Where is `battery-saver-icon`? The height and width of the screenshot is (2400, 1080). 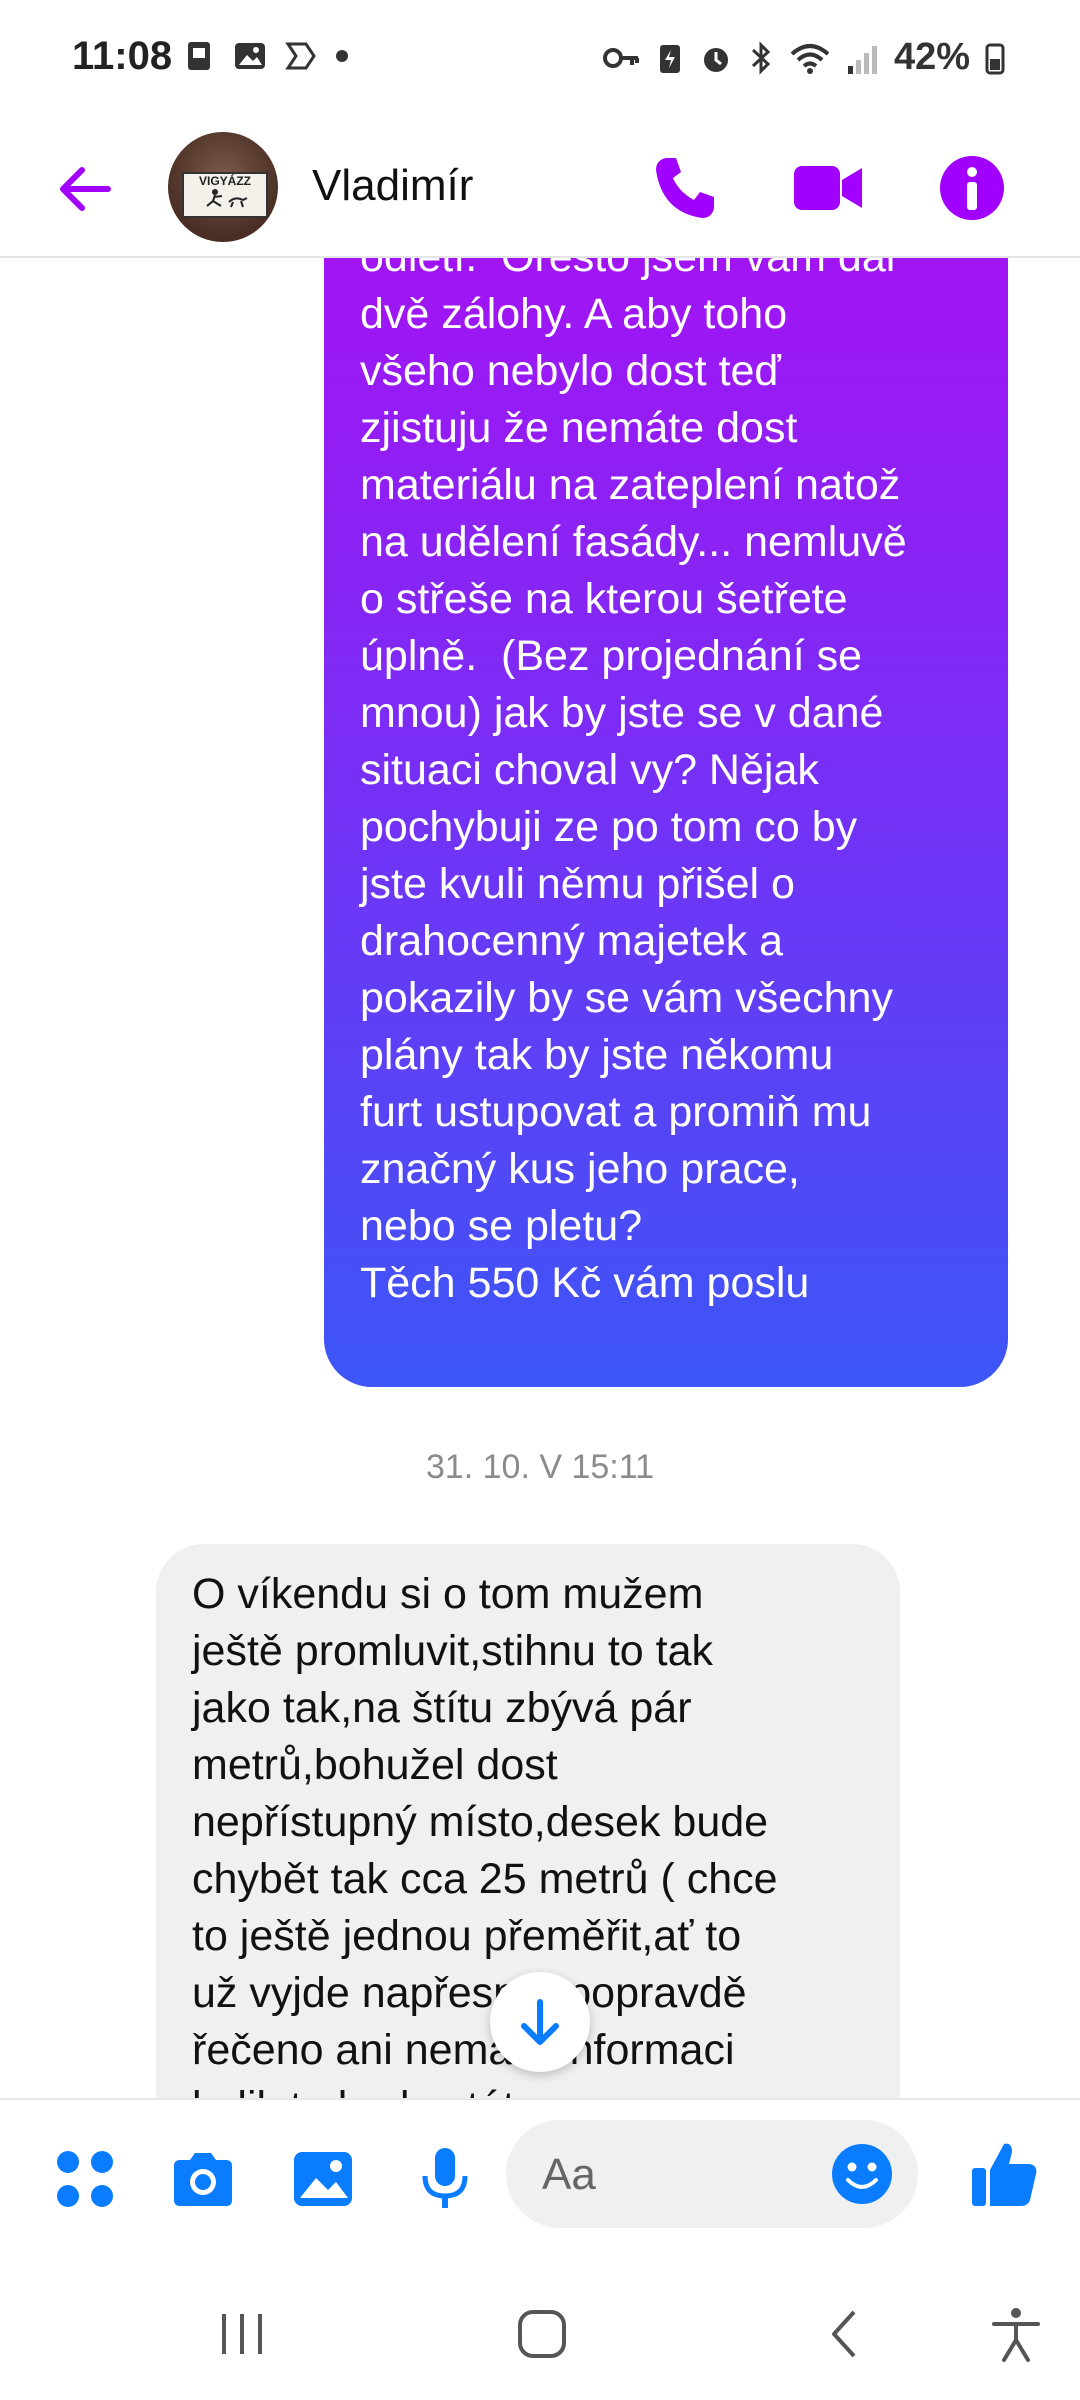
battery-saver-icon is located at coordinates (669, 58).